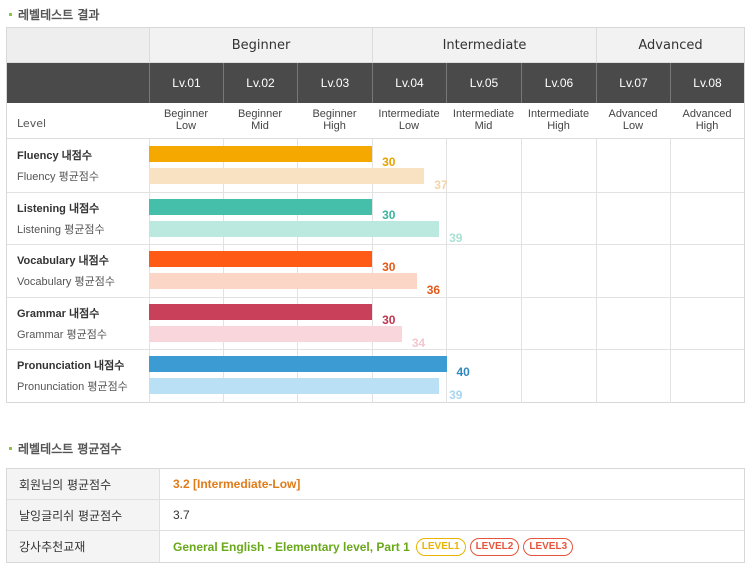 The image size is (749, 565). Describe the element at coordinates (83, 484) in the screenshot. I see `summary-label: 회원님의 평균점수` at that location.